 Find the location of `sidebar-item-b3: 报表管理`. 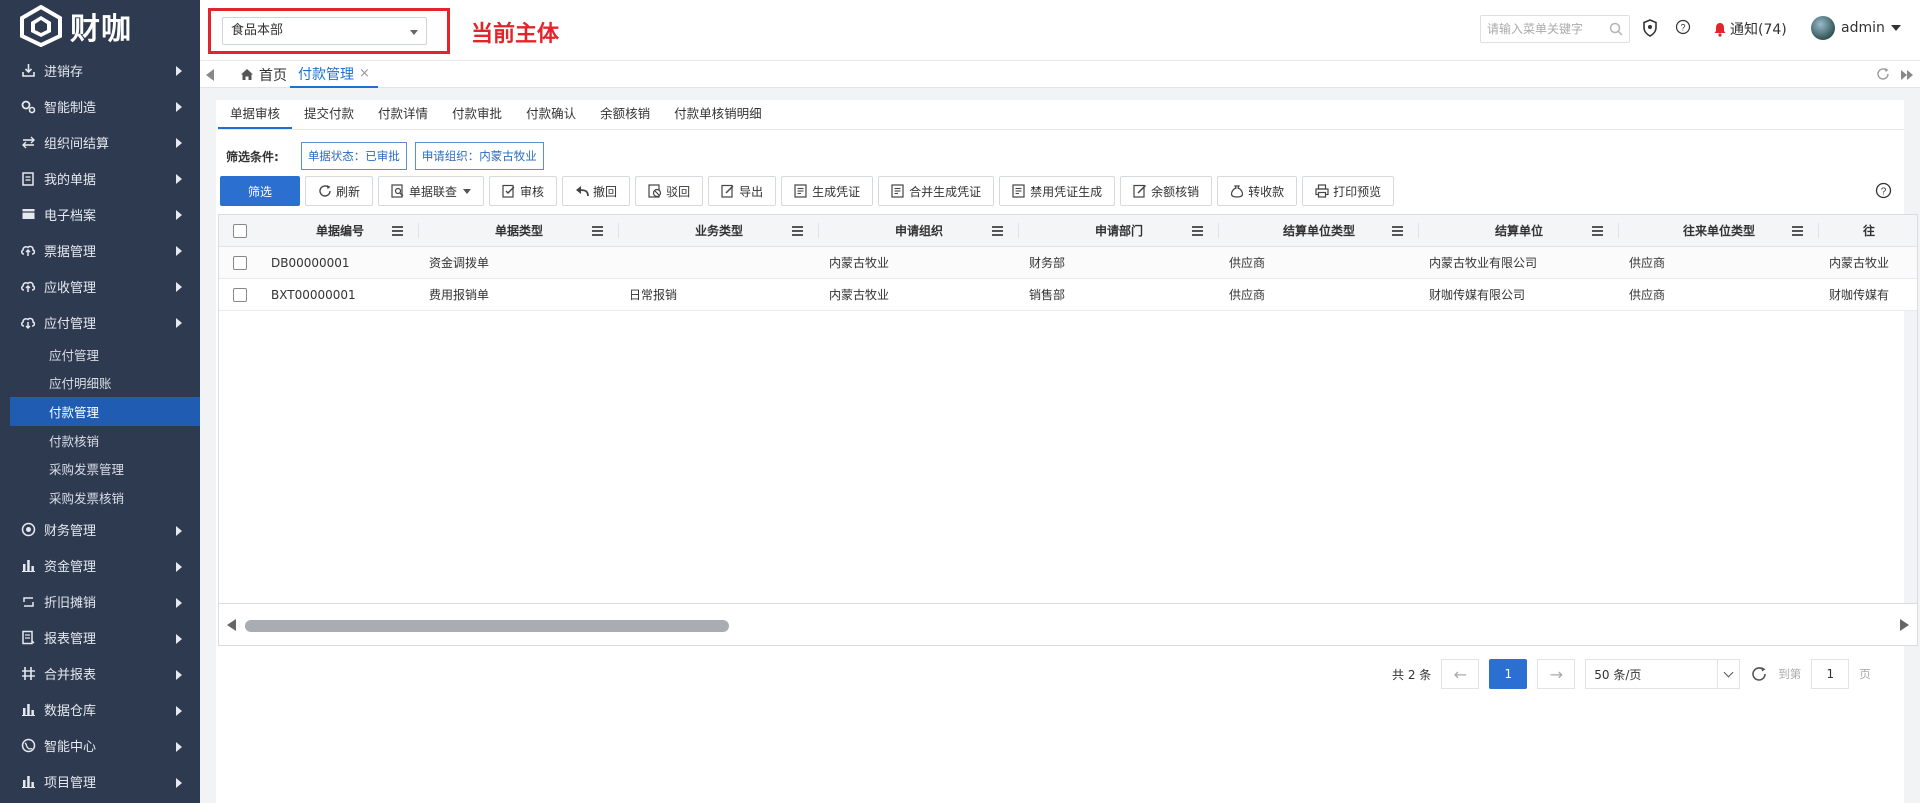

sidebar-item-b3: 报表管理 is located at coordinates (100, 638).